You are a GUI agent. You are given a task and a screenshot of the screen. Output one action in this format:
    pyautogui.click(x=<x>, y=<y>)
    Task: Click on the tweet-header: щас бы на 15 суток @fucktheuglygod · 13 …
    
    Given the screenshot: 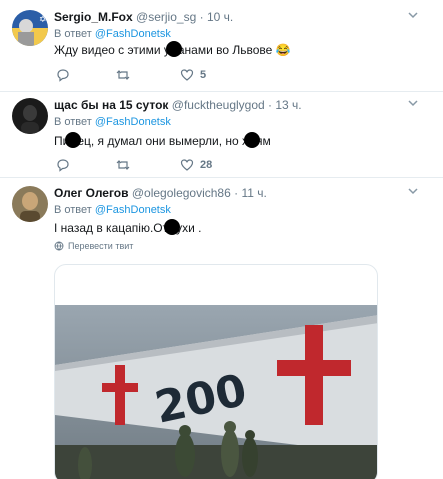 What is the action you would take?
    pyautogui.click(x=242, y=105)
    